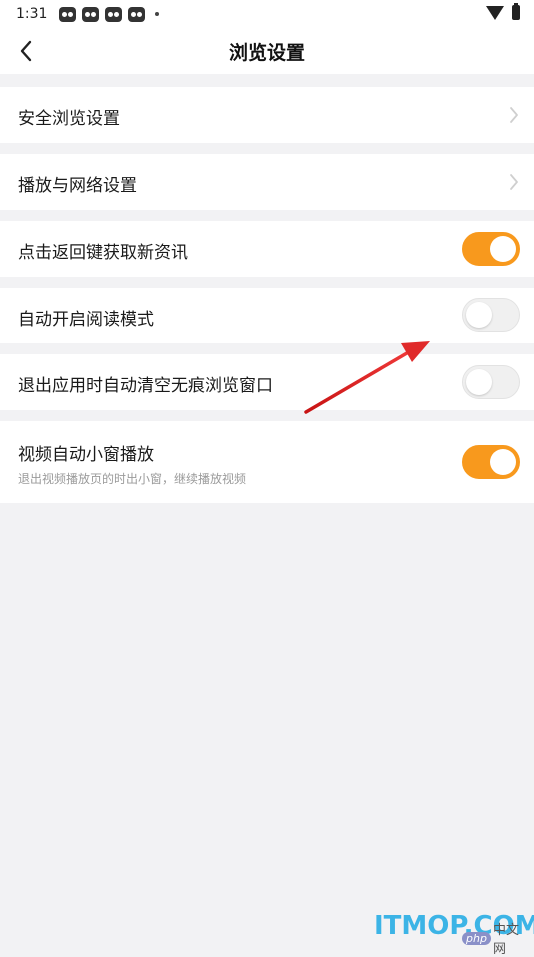 The height and width of the screenshot is (957, 534). I want to click on setting-row-video-mini-window: 视频自动小窗播放 退出视频播放页的时出小窗，继续播放视频, so click(267, 462).